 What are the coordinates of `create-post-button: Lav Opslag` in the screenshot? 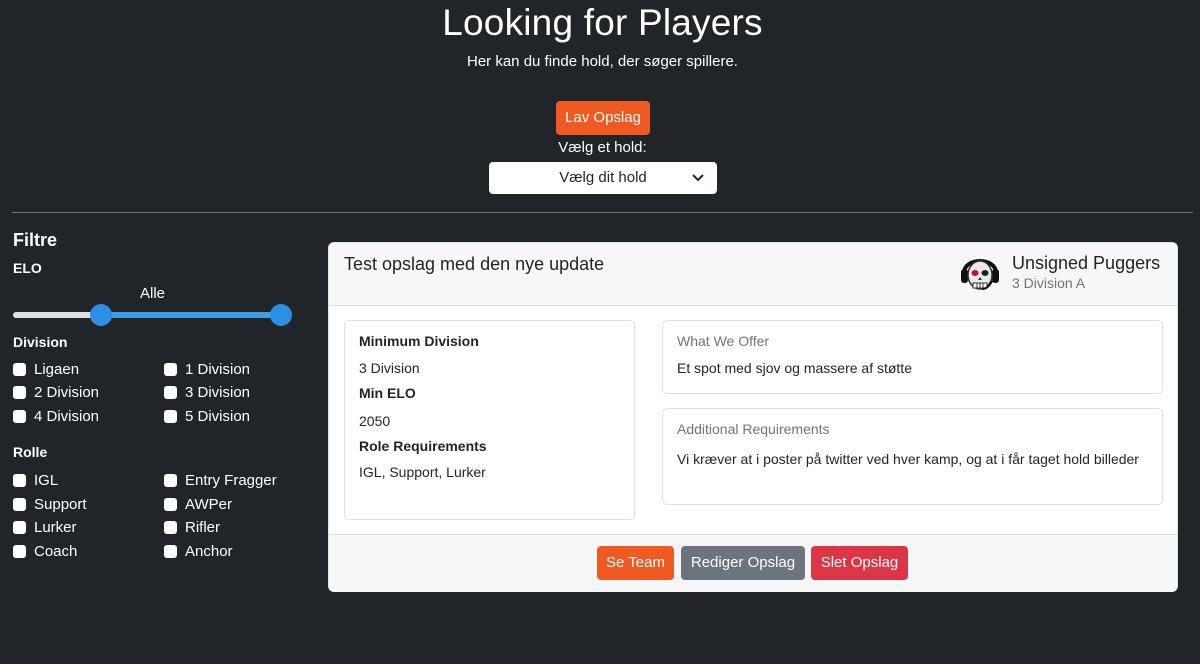 It's located at (603, 118).